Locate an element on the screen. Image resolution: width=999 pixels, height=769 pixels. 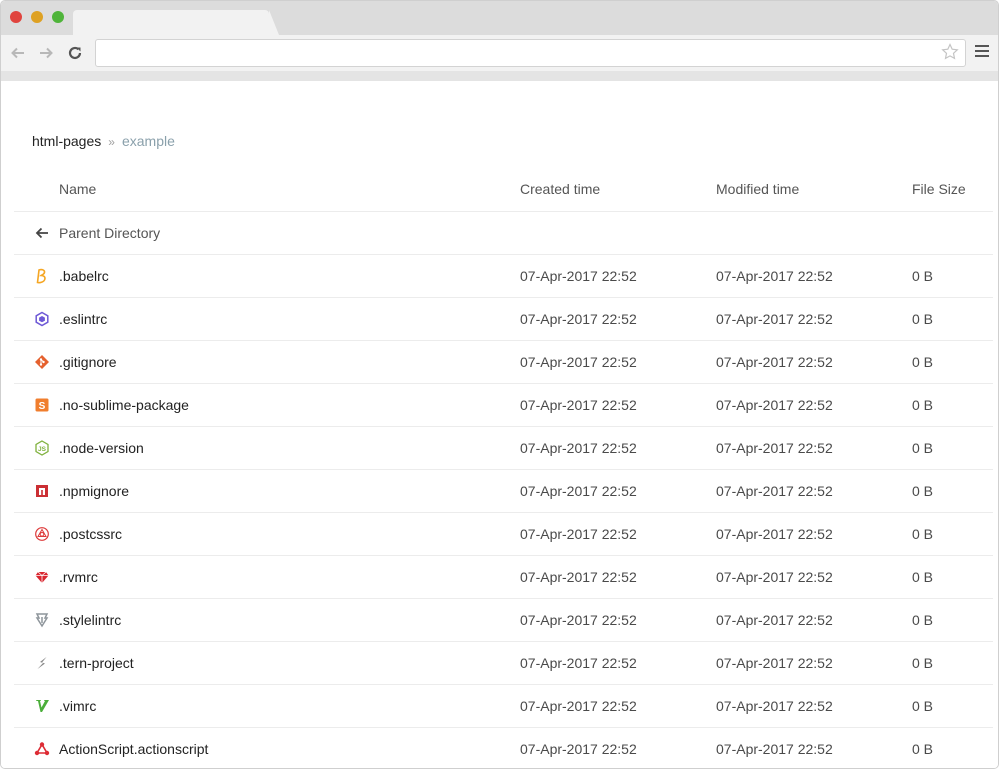
ruby-icon is located at coordinates (42, 577).